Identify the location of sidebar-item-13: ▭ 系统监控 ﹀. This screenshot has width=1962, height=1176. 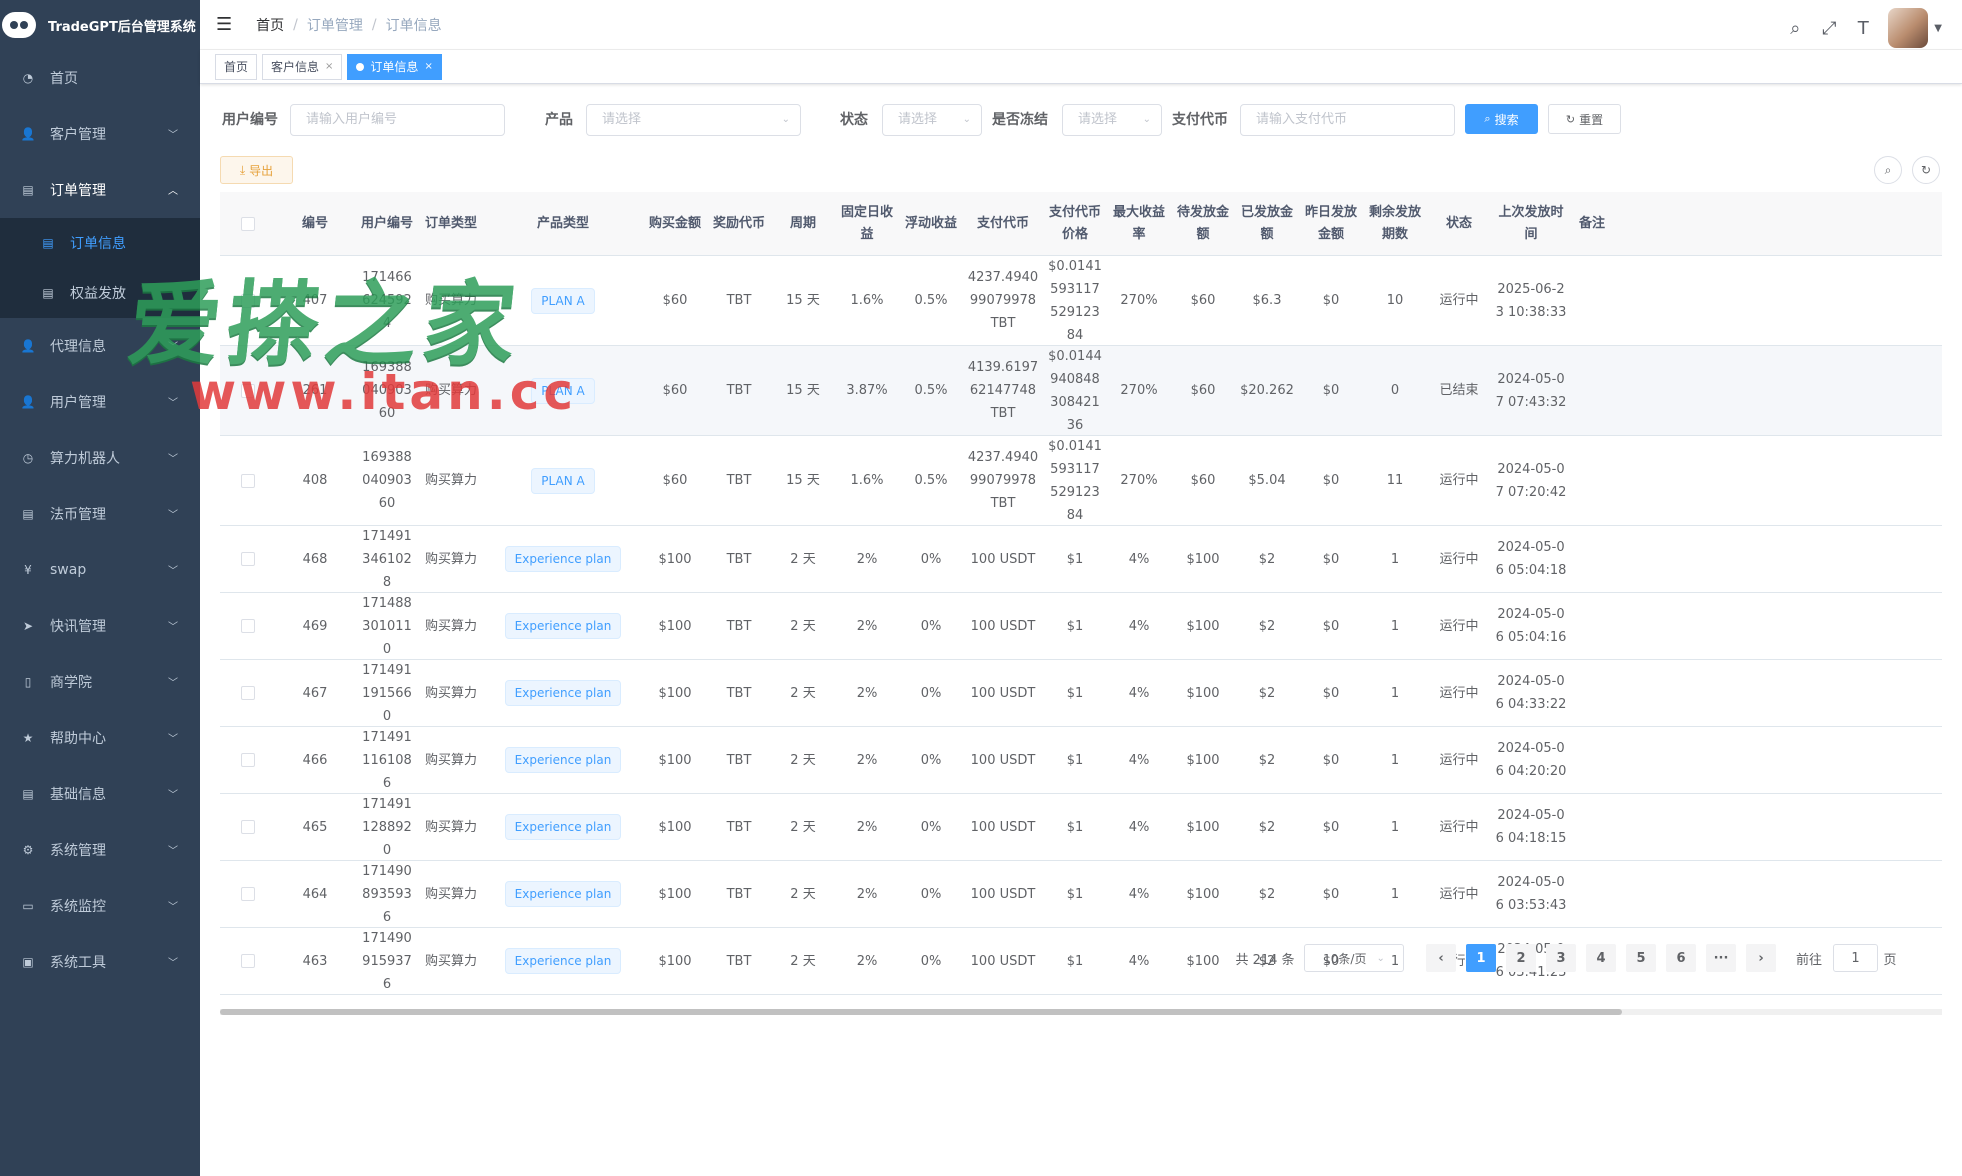
(100, 906).